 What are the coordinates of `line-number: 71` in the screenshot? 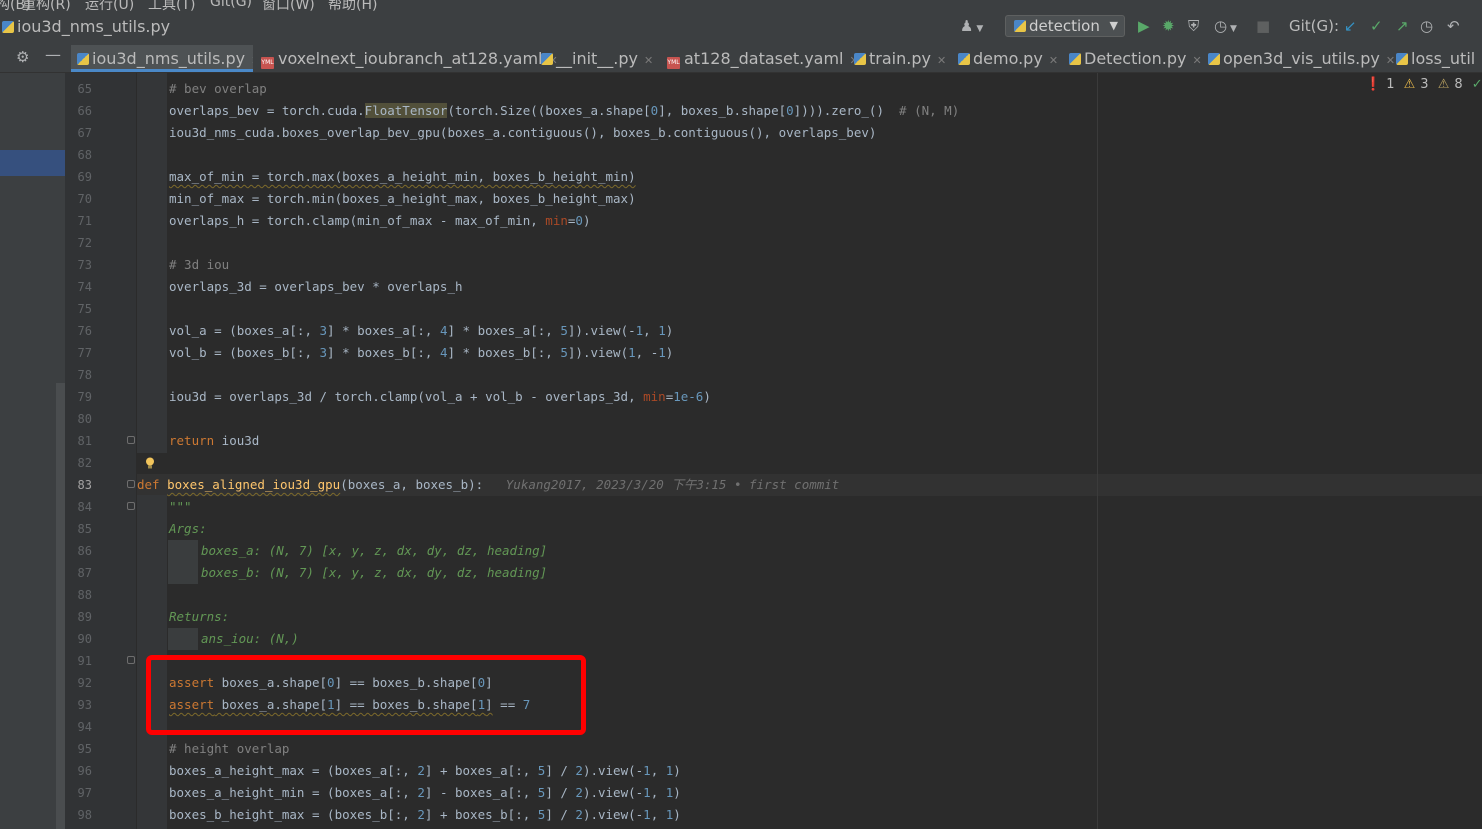 It's located at (84, 221).